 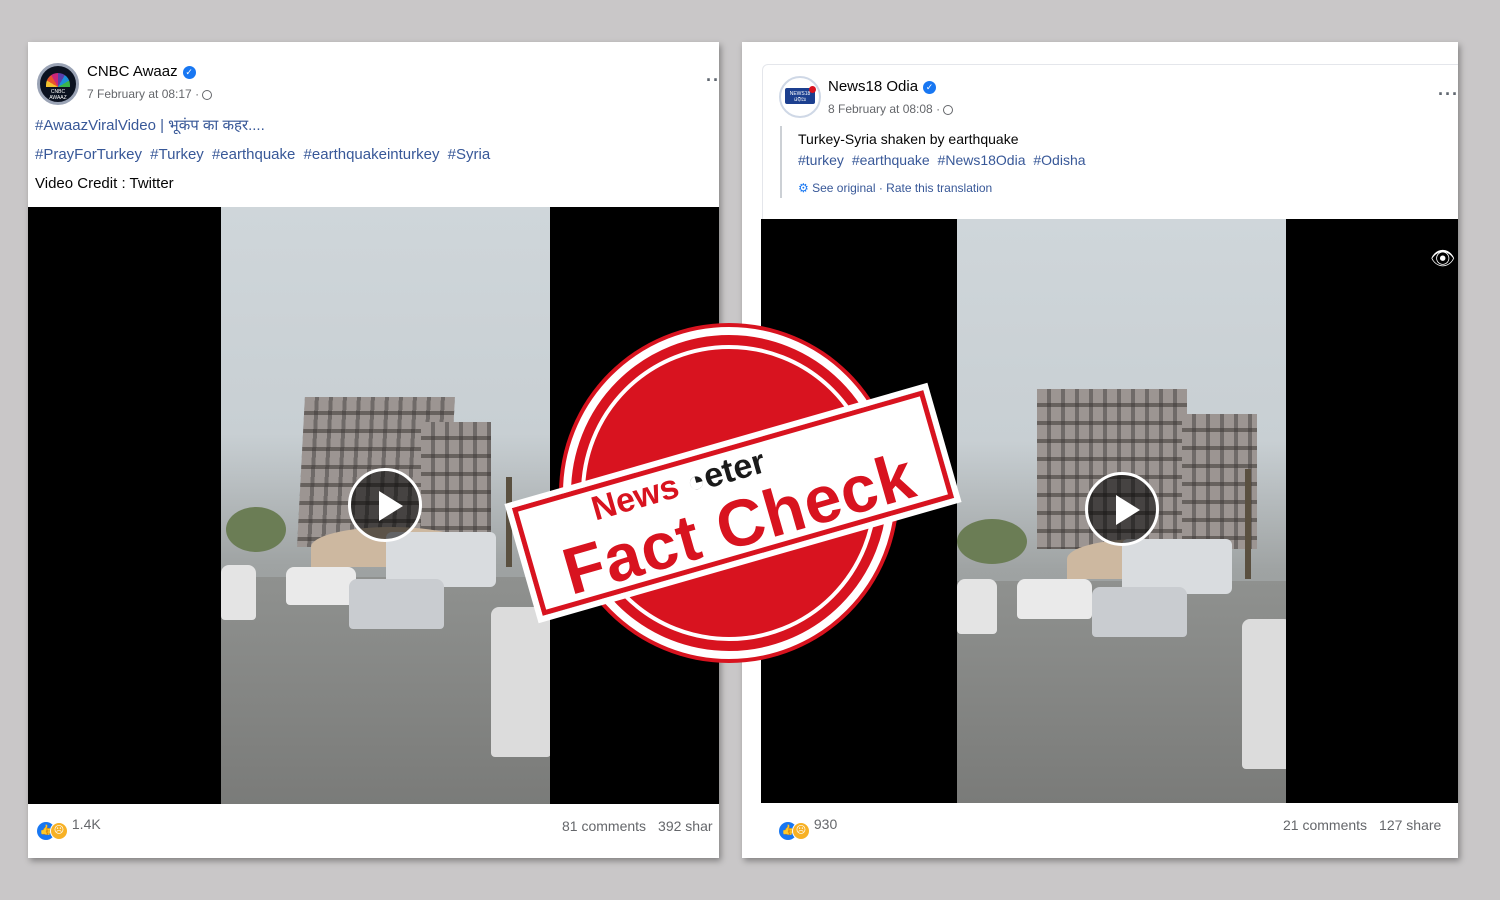 What do you see at coordinates (58, 95) in the screenshot?
I see `avatar-label: CNBC AWAAZ` at bounding box center [58, 95].